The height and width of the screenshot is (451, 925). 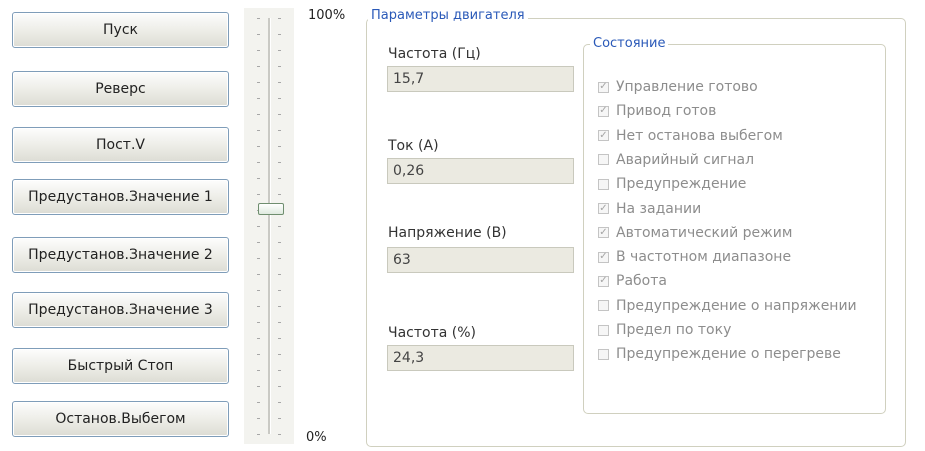 What do you see at coordinates (316, 437) in the screenshot?
I see `slider-min-label: 0%` at bounding box center [316, 437].